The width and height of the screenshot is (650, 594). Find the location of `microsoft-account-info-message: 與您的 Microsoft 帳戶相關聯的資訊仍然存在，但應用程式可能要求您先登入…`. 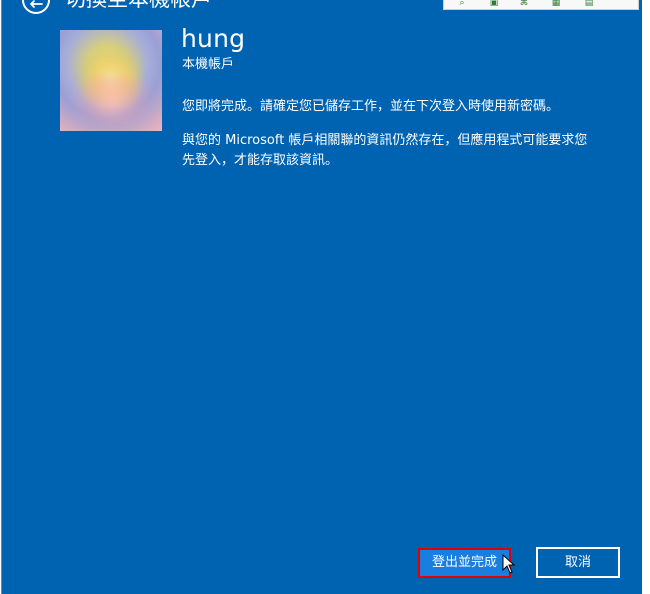

microsoft-account-info-message: 與您的 Microsoft 帳戶相關聯的資訊仍然存在，但應用程式可能要求您先登入… is located at coordinates (385, 150).